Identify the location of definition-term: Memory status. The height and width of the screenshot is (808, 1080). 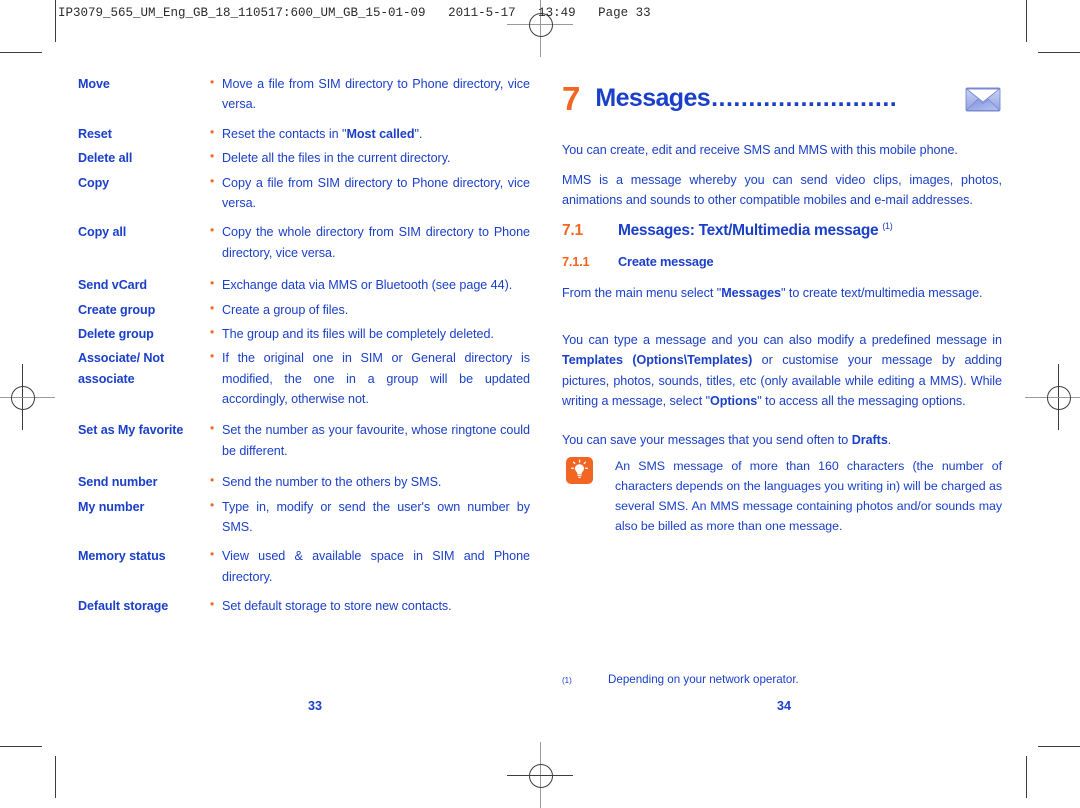
(122, 556).